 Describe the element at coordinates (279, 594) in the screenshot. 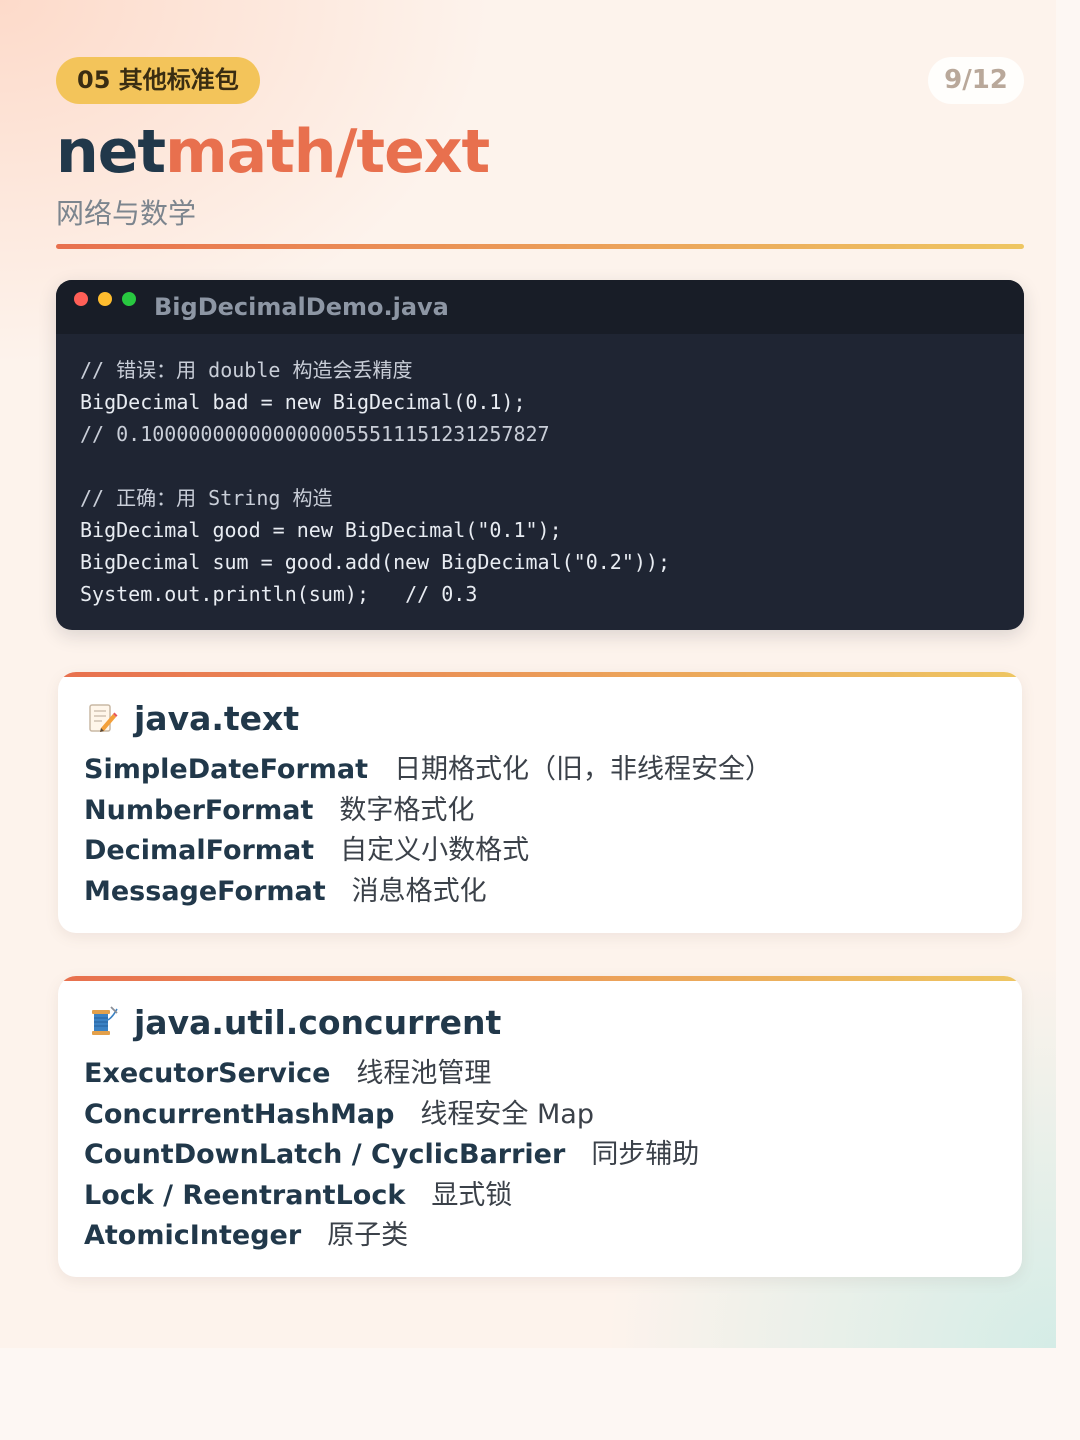

I see `code-line: System.out.println(sum); // 0.3` at that location.